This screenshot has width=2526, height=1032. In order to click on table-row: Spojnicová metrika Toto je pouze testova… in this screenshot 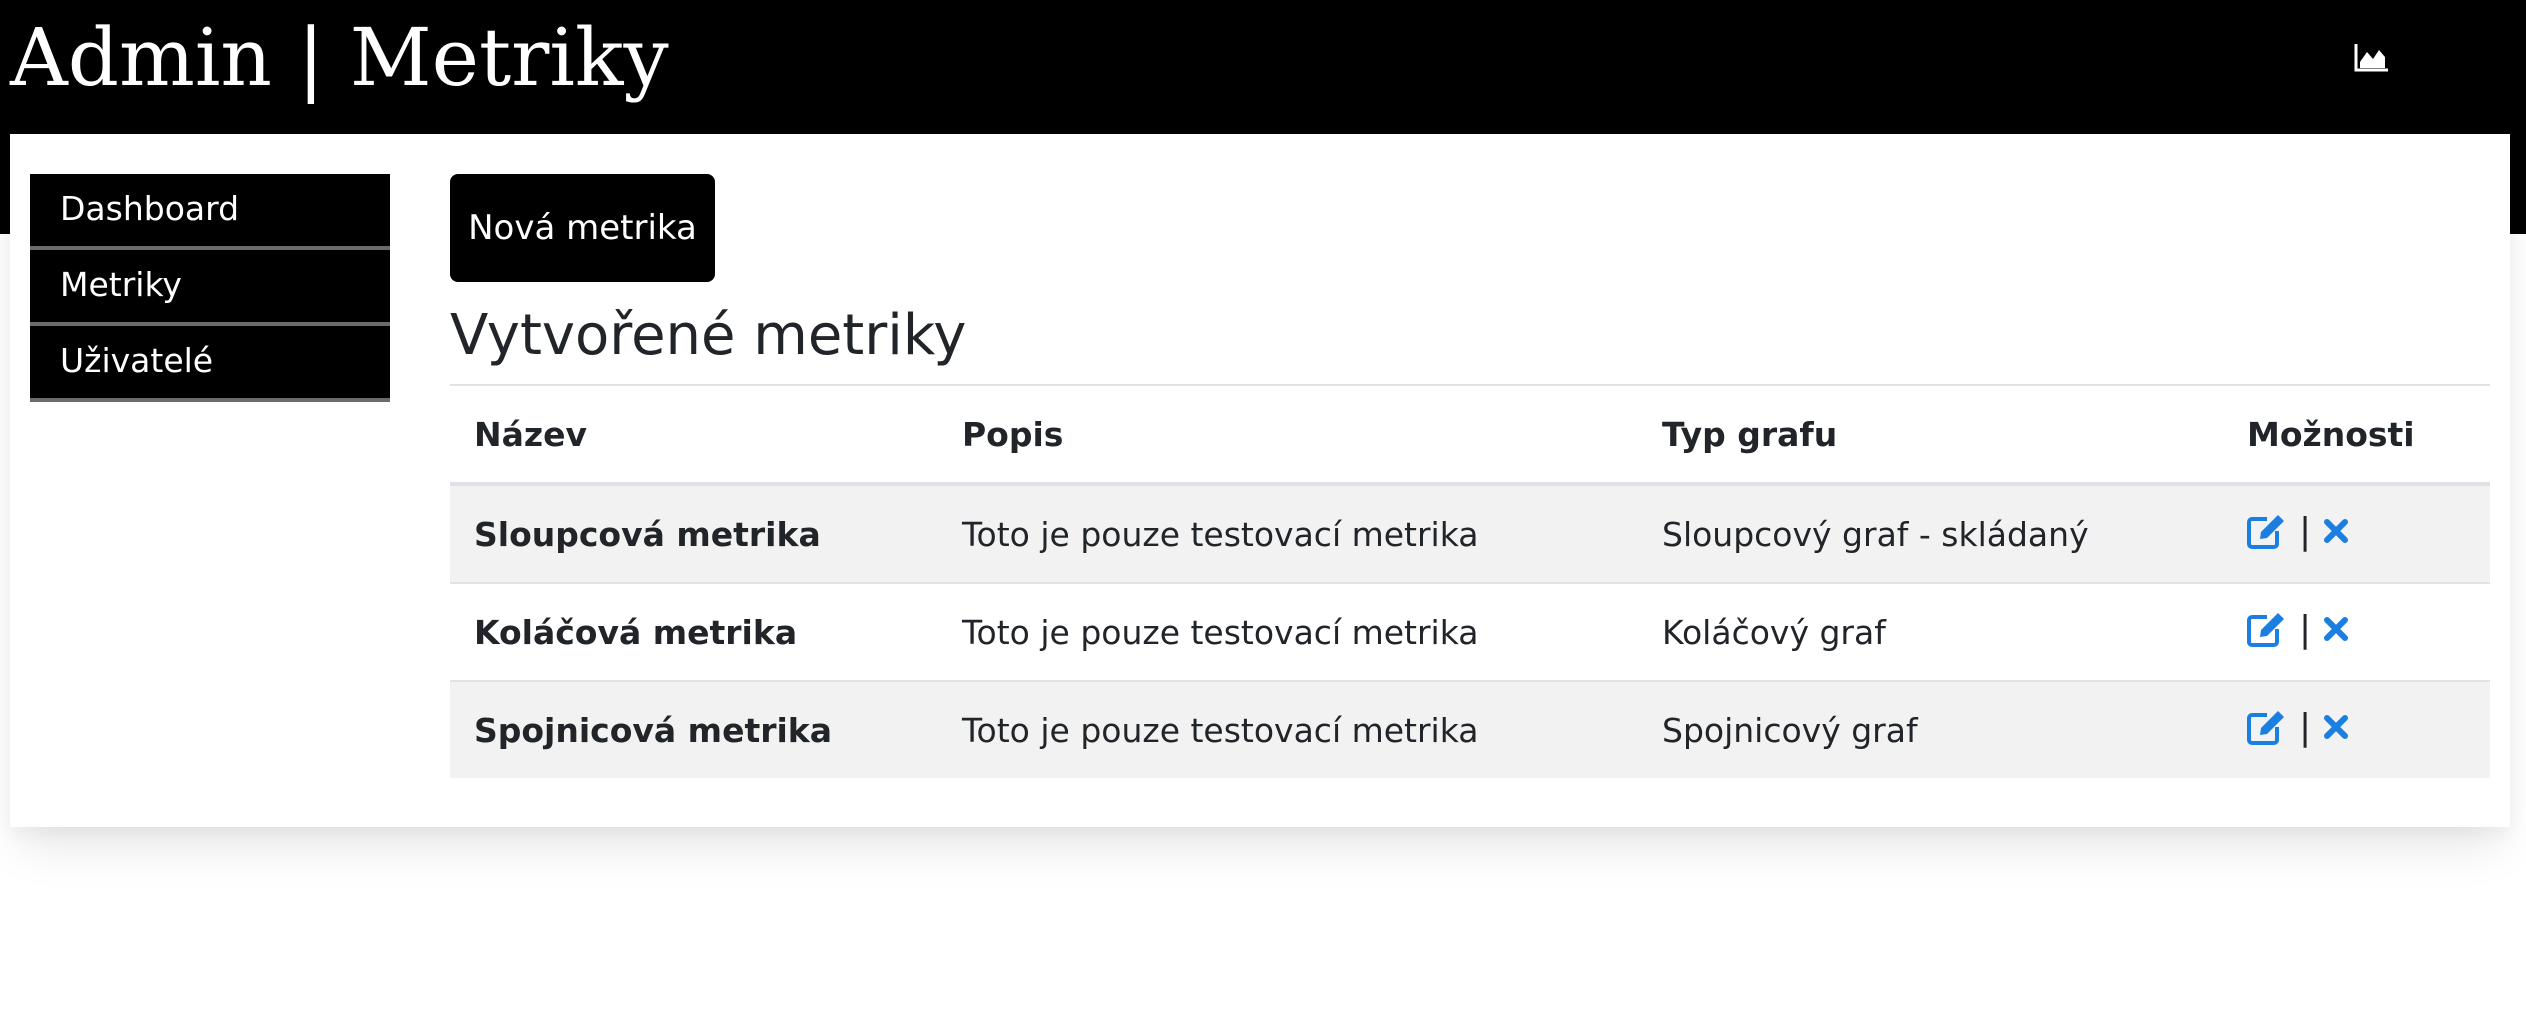, I will do `click(1470, 729)`.